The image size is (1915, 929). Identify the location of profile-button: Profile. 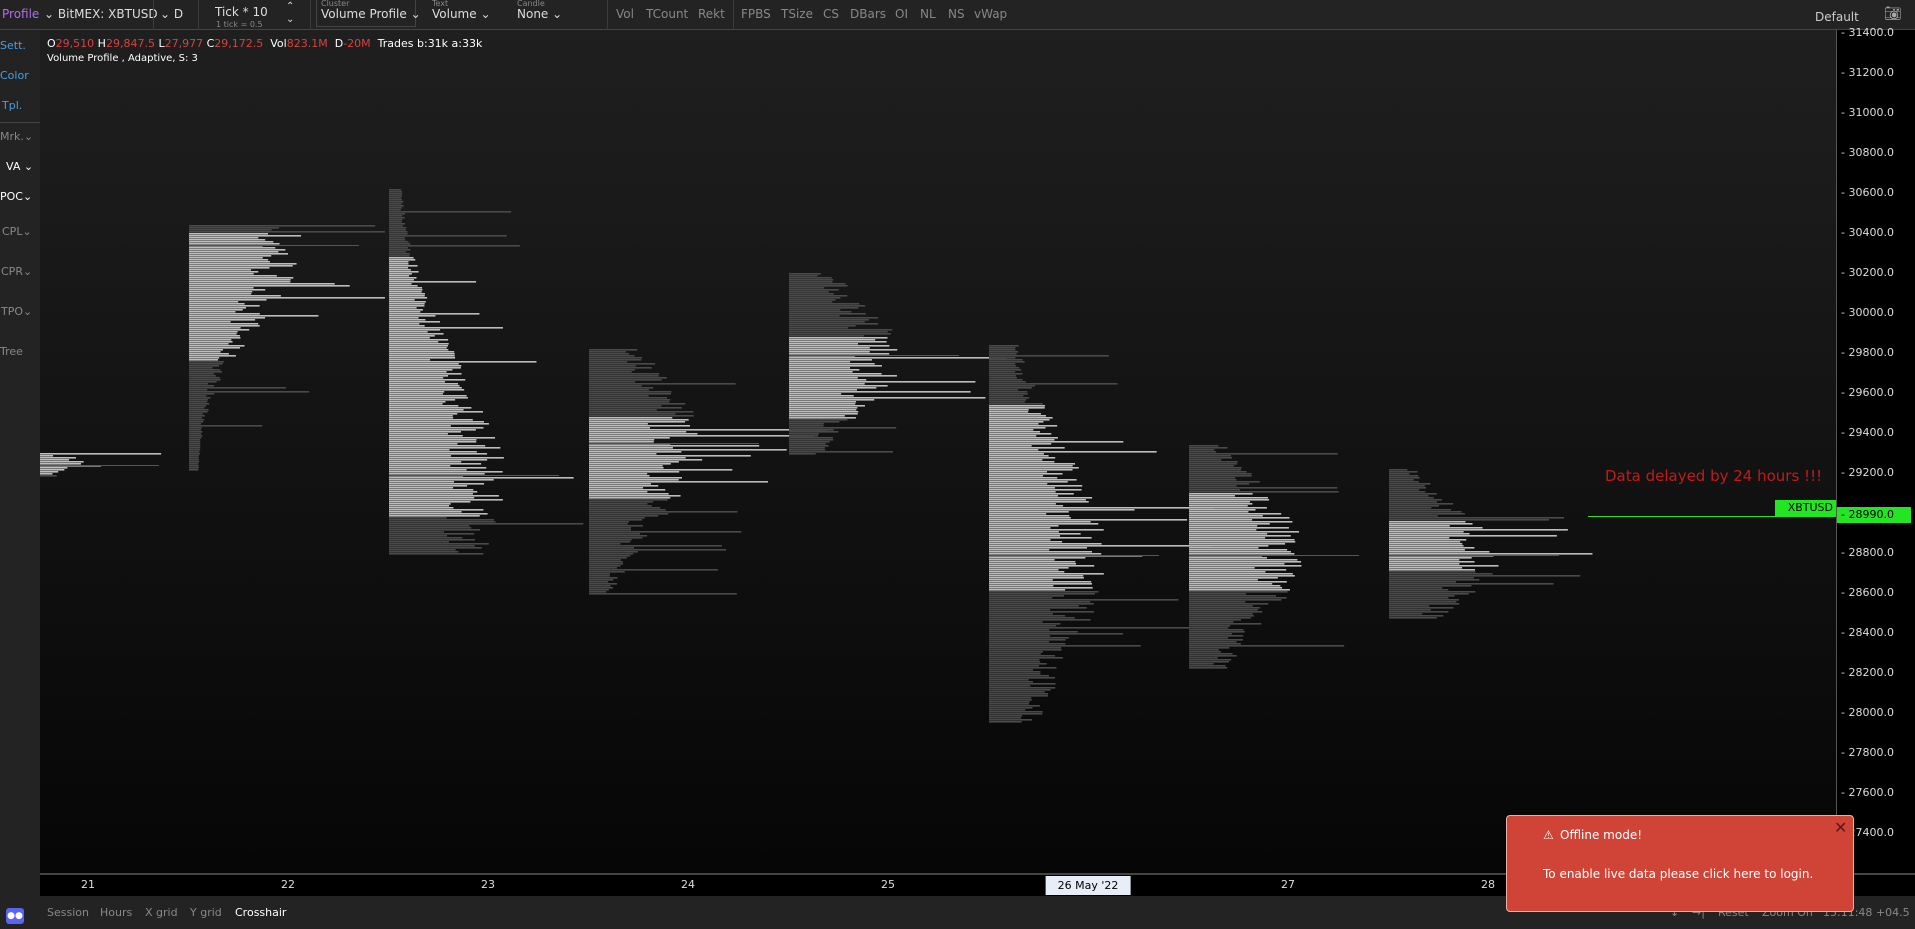
(20, 14).